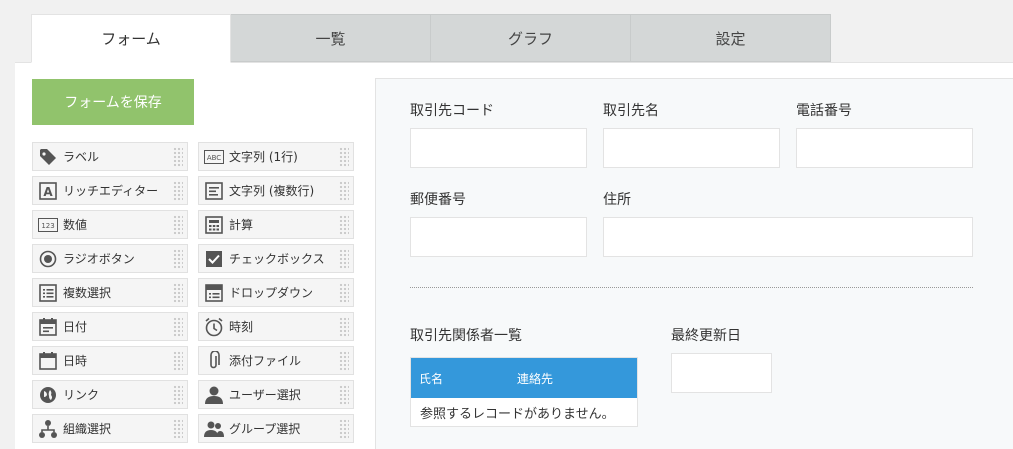  What do you see at coordinates (824, 111) in the screenshot?
I see `phone-label: 電話番号` at bounding box center [824, 111].